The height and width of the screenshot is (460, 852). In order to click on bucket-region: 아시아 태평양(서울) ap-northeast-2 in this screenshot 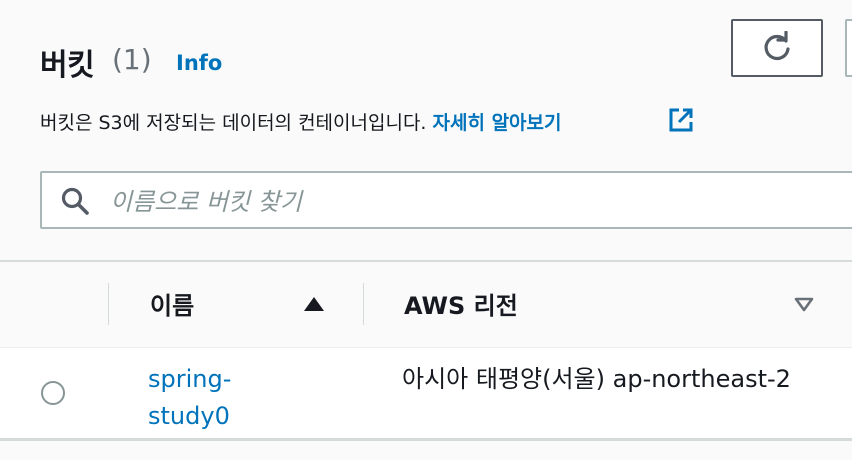, I will do `click(596, 379)`.